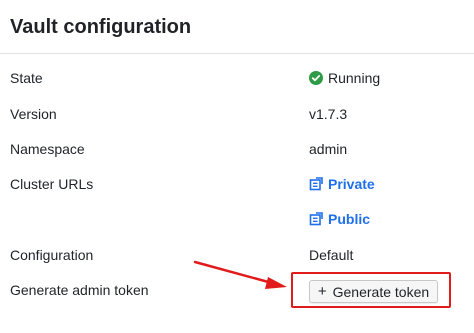  Describe the element at coordinates (240, 274) in the screenshot. I see `annotation-arrow-icon` at that location.